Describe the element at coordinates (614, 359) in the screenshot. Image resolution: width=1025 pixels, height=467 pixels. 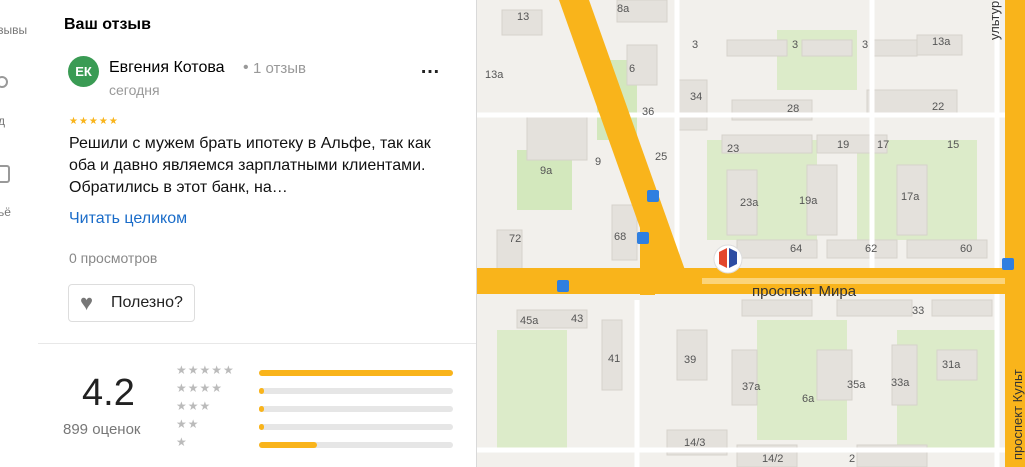
I see `house-number-label: 41` at that location.